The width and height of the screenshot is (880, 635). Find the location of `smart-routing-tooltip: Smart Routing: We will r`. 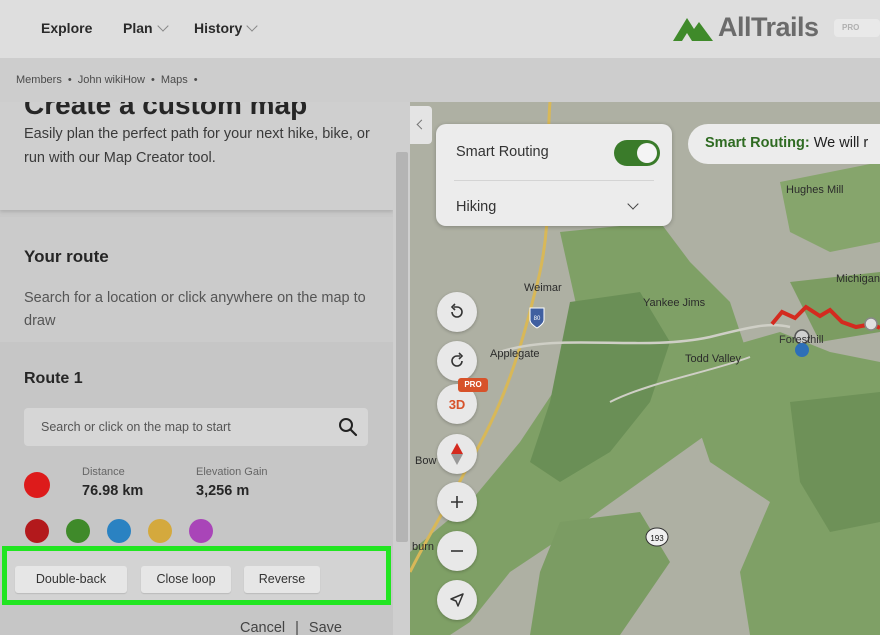

smart-routing-tooltip: Smart Routing: We will r is located at coordinates (784, 144).